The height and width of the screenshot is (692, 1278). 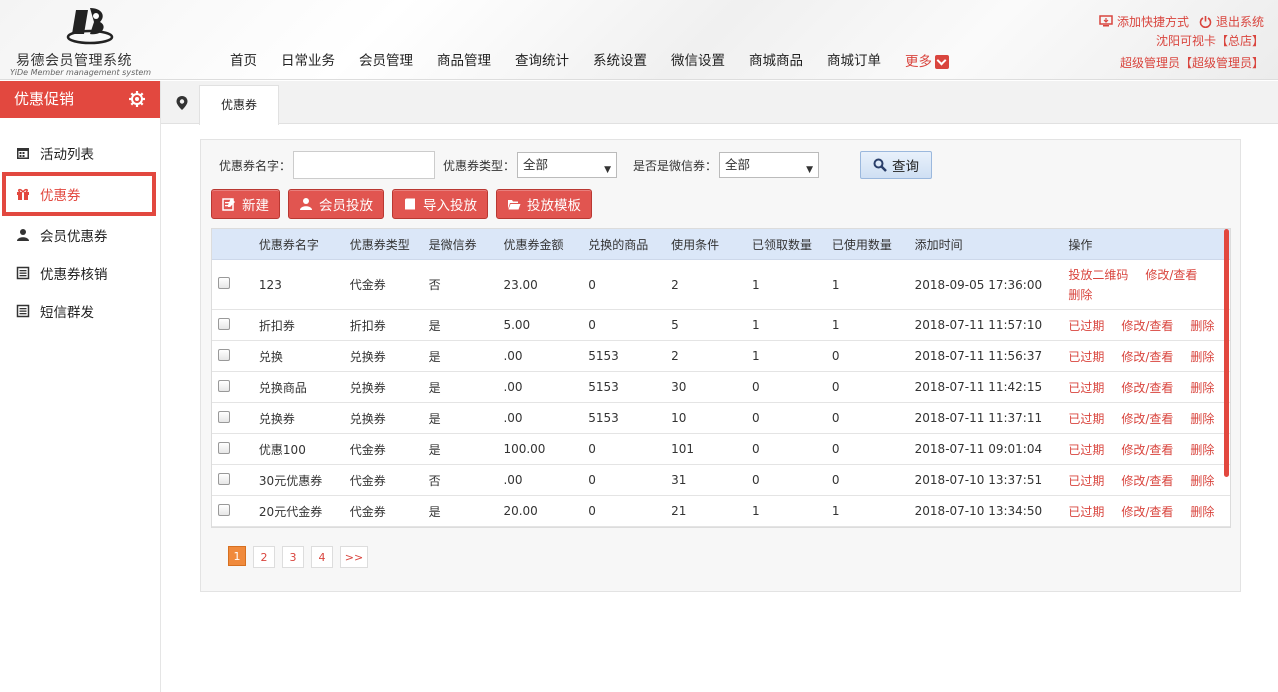 I want to click on sidebar-item-label: 优惠券, so click(x=60, y=196).